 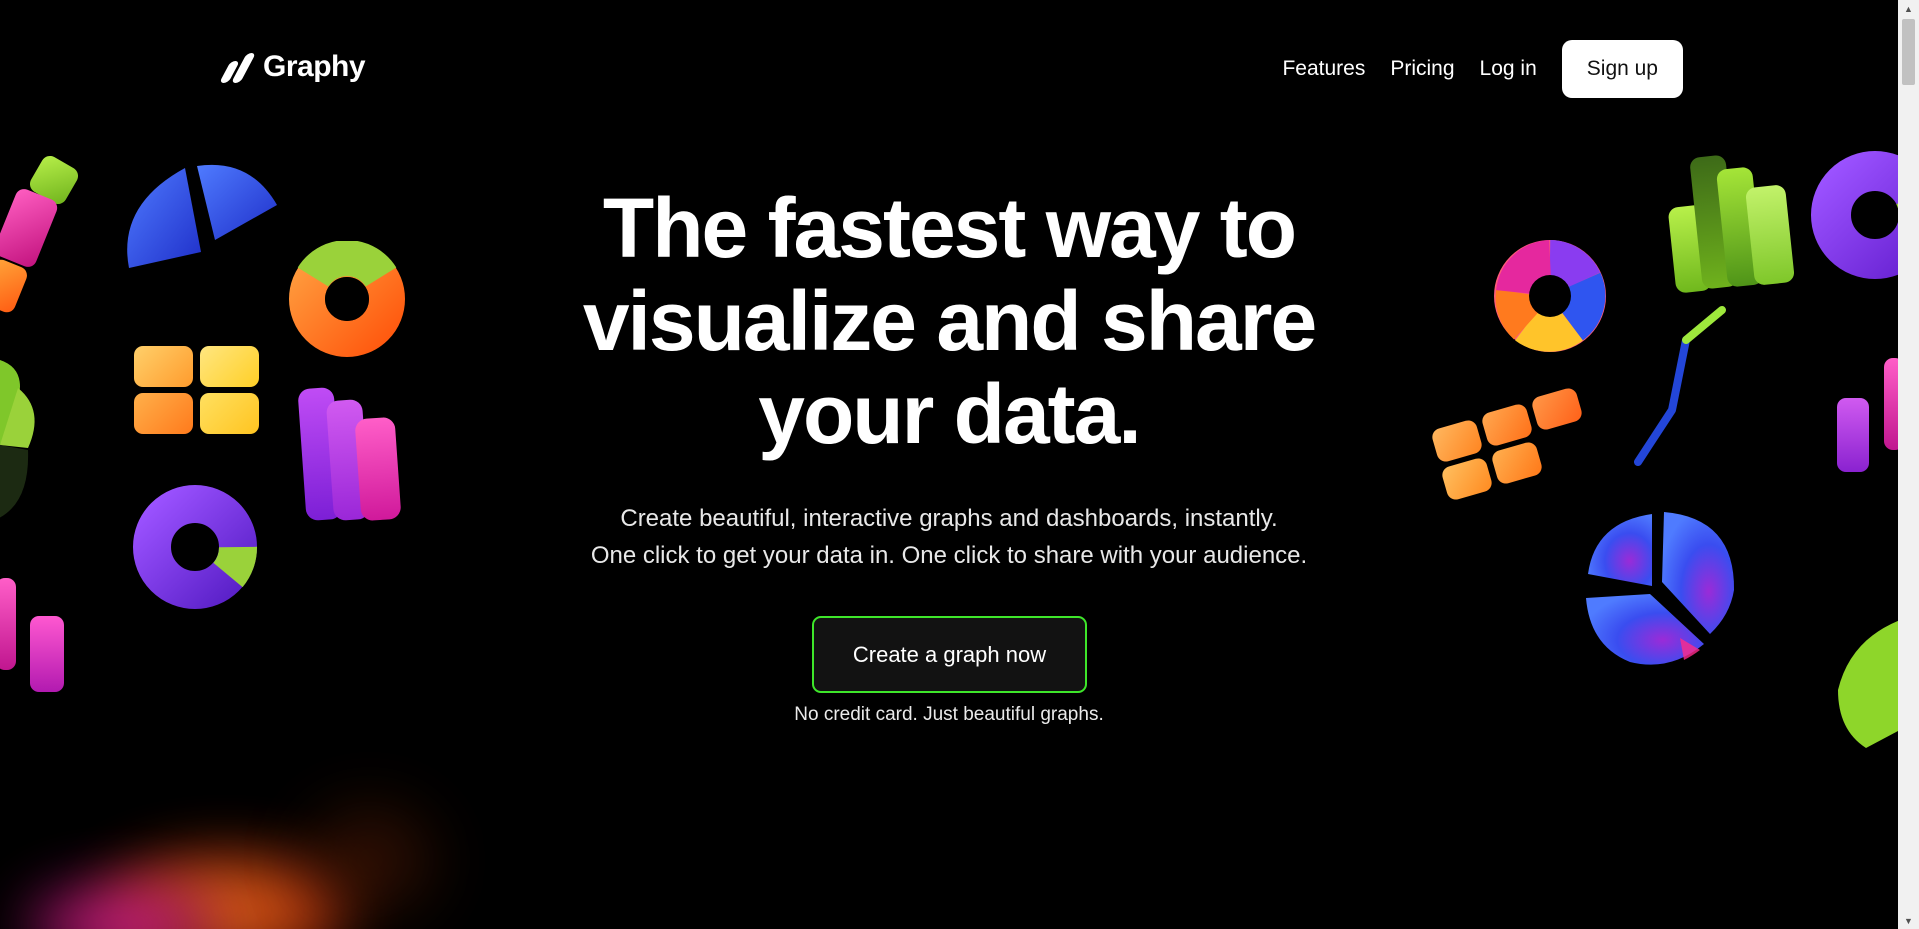 I want to click on logo-text: Graphy, so click(x=314, y=66).